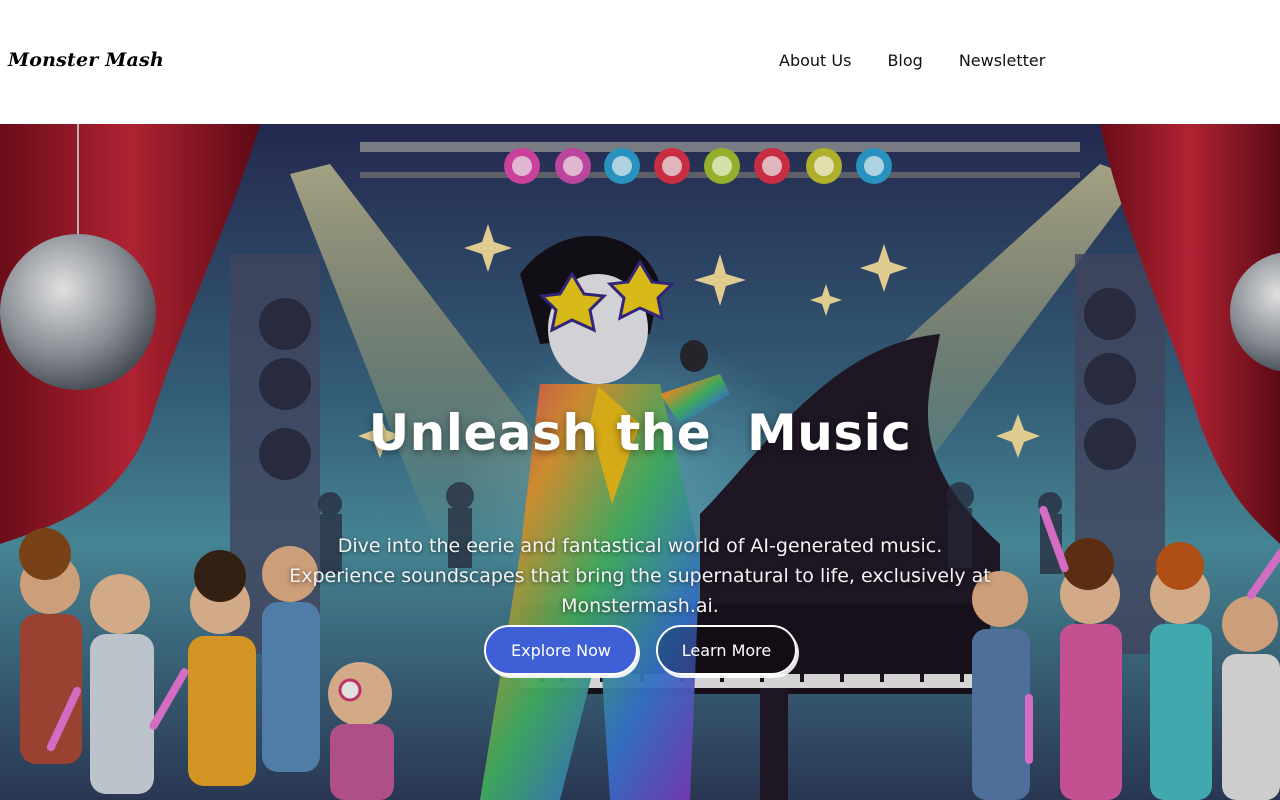 The height and width of the screenshot is (800, 1280). I want to click on site-logo: Monster Mash, so click(86, 60).